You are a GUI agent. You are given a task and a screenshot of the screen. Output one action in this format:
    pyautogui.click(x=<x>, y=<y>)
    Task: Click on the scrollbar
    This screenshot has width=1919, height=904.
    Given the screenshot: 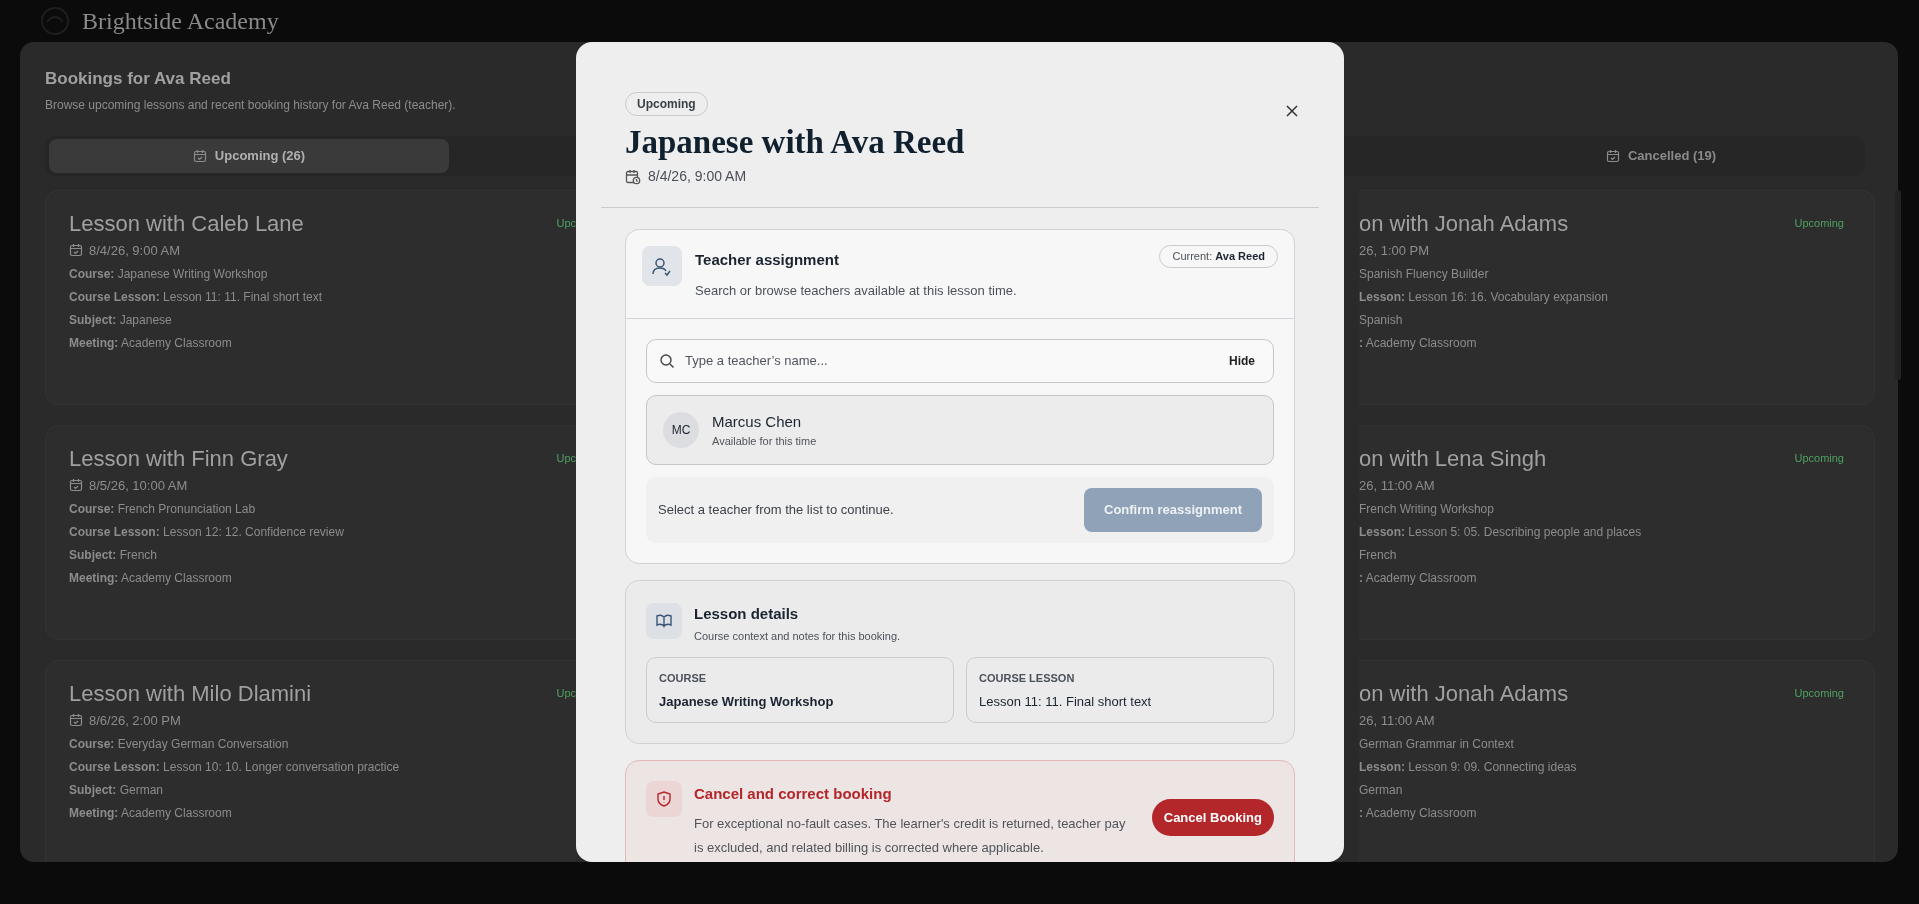 What is the action you would take?
    pyautogui.click(x=1898, y=285)
    